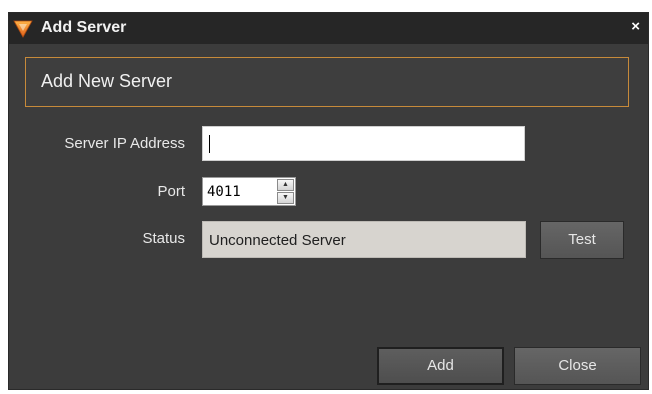  Describe the element at coordinates (171, 191) in the screenshot. I see `port-label: Port` at that location.